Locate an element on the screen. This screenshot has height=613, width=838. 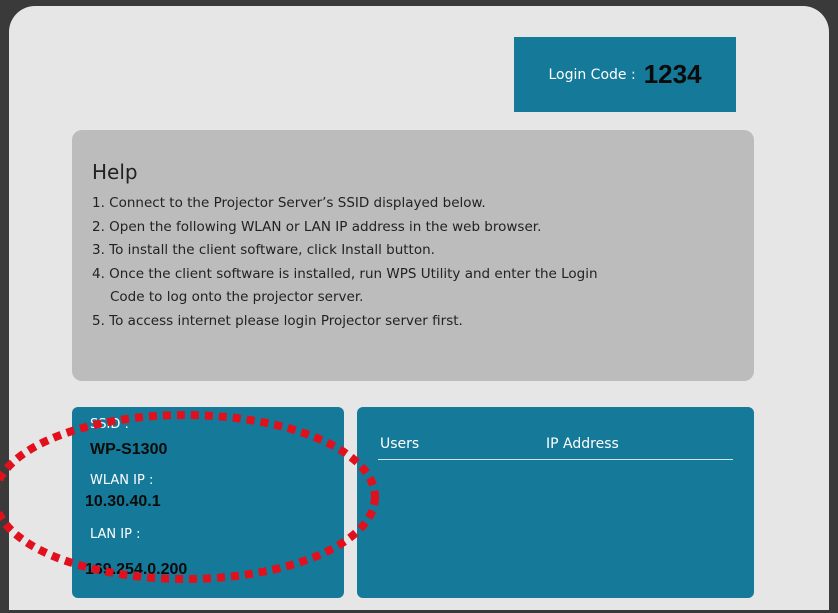
help-item: Code to log onto the projector server. is located at coordinates (237, 297).